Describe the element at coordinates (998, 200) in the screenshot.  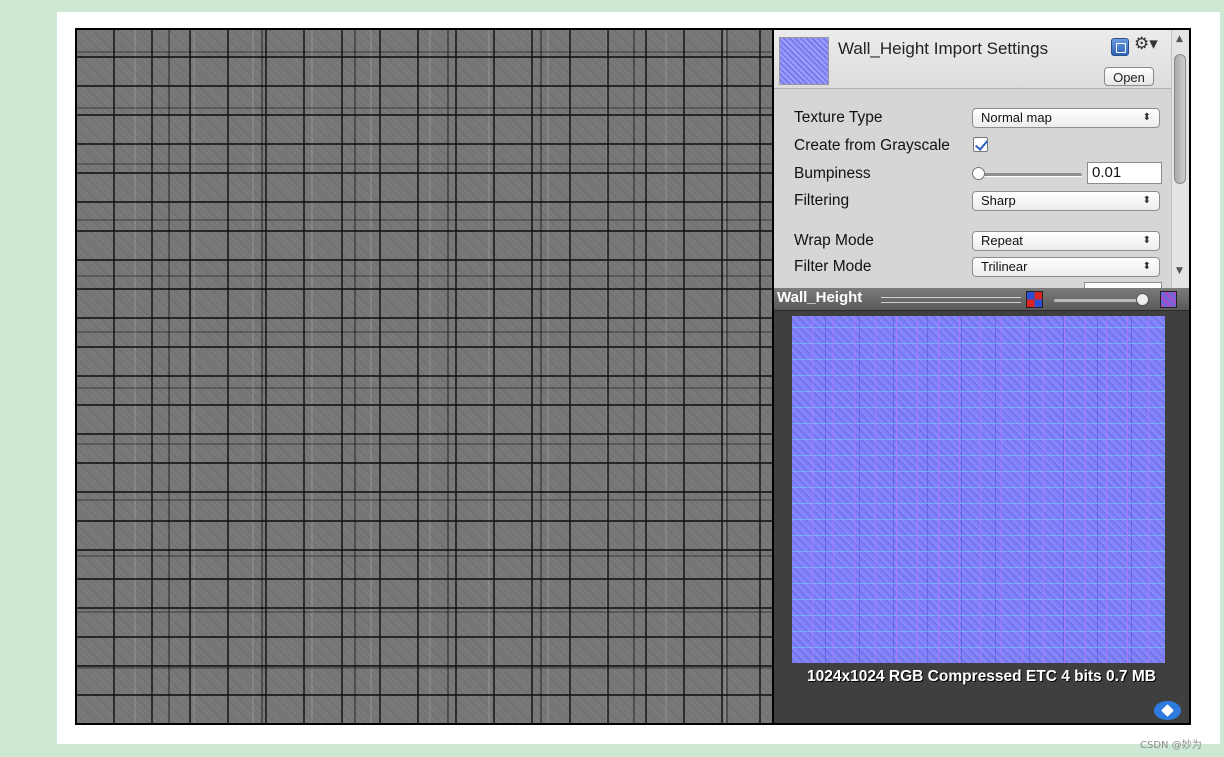
I see `filtering-value: Sharp` at that location.